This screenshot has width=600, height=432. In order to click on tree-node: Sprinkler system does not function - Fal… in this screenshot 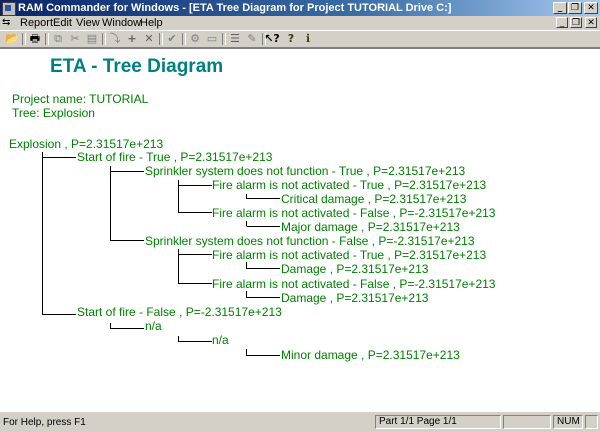, I will do `click(310, 241)`.